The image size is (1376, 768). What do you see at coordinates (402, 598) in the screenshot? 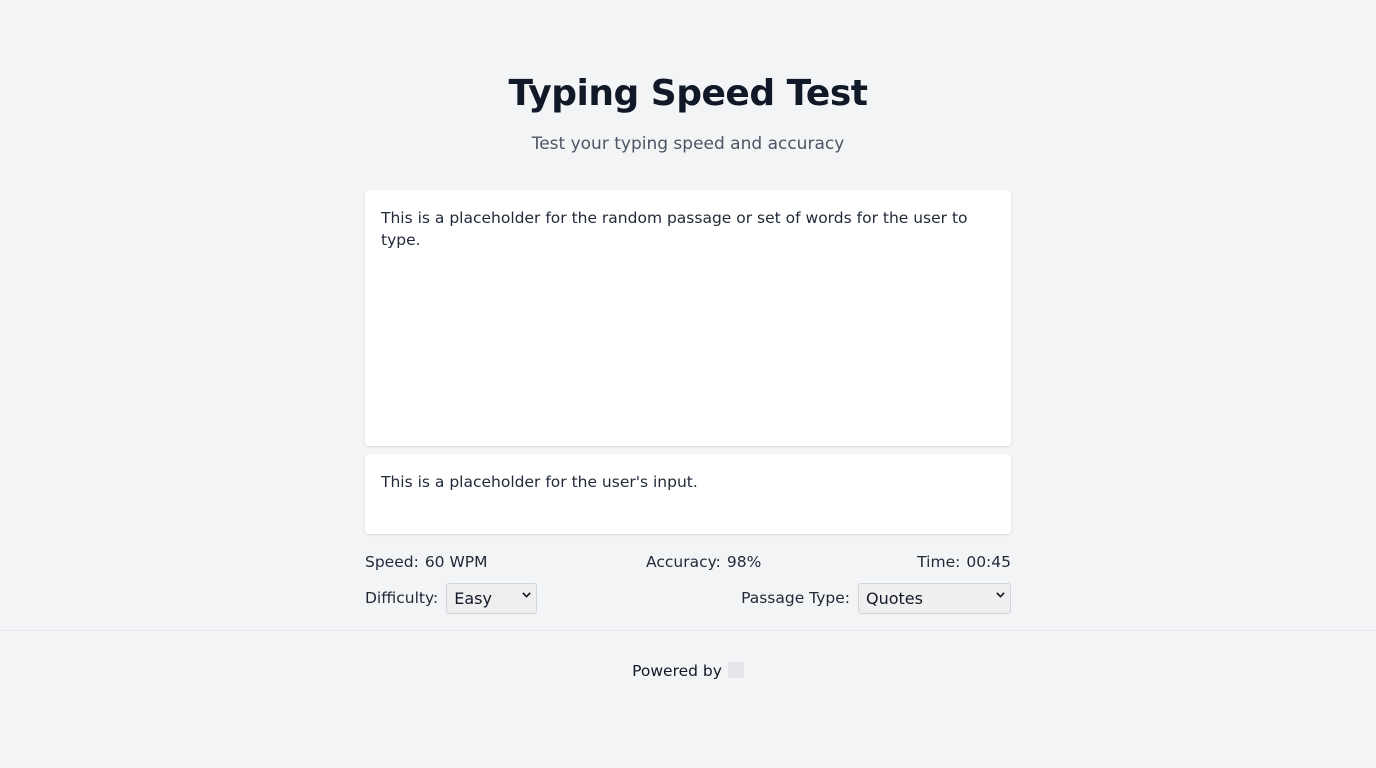
I see `difficulty-label: Difficulty:` at bounding box center [402, 598].